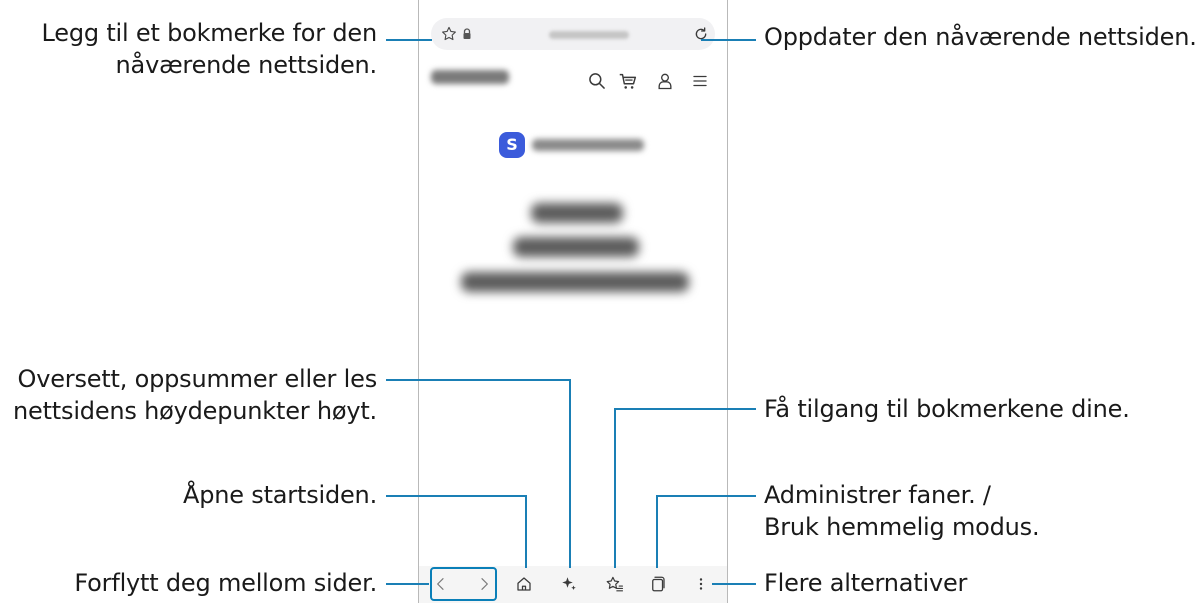  I want to click on site-logo, so click(470, 77).